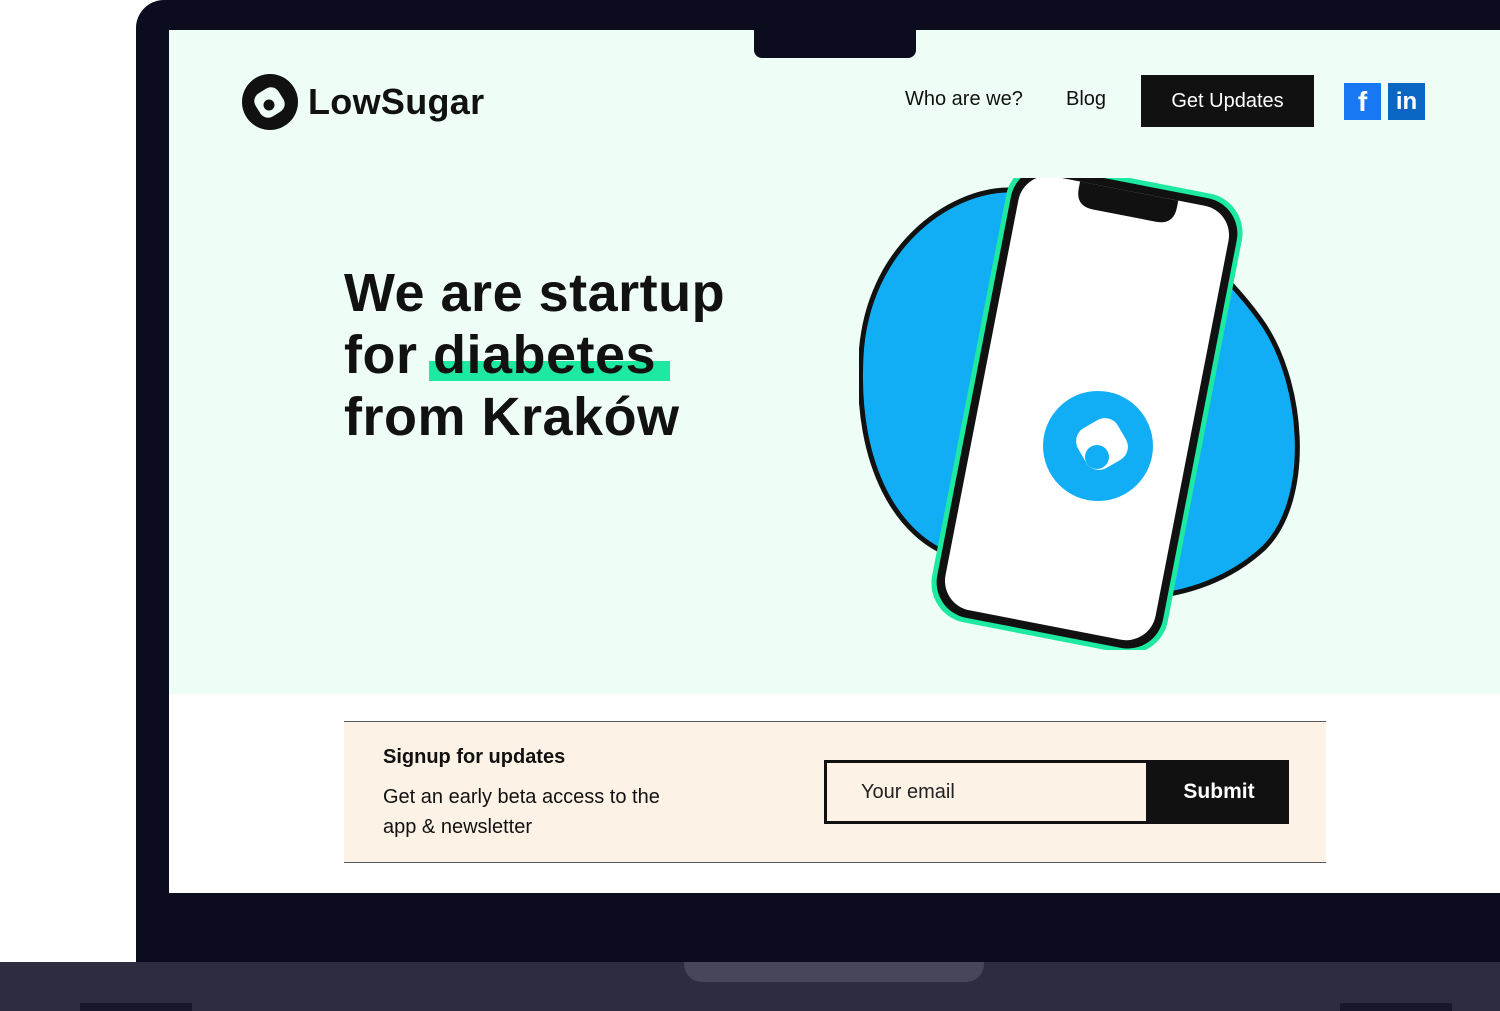 The width and height of the screenshot is (1500, 1011). I want to click on nav-link-blog: Blog, so click(1086, 99).